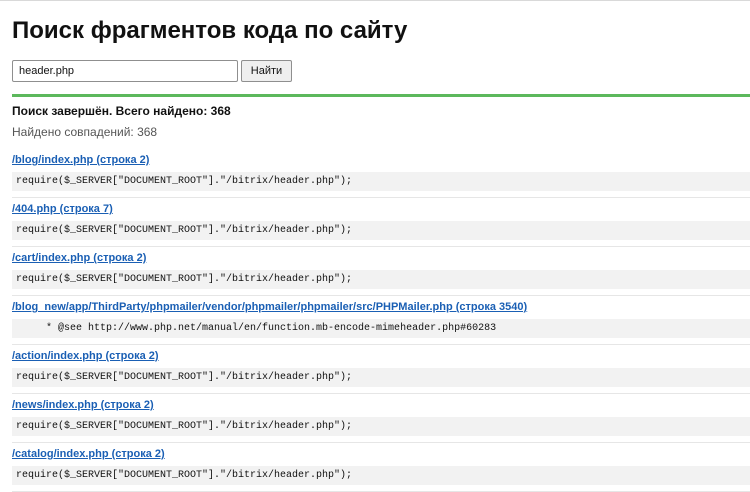  What do you see at coordinates (381, 95) in the screenshot?
I see `divider` at bounding box center [381, 95].